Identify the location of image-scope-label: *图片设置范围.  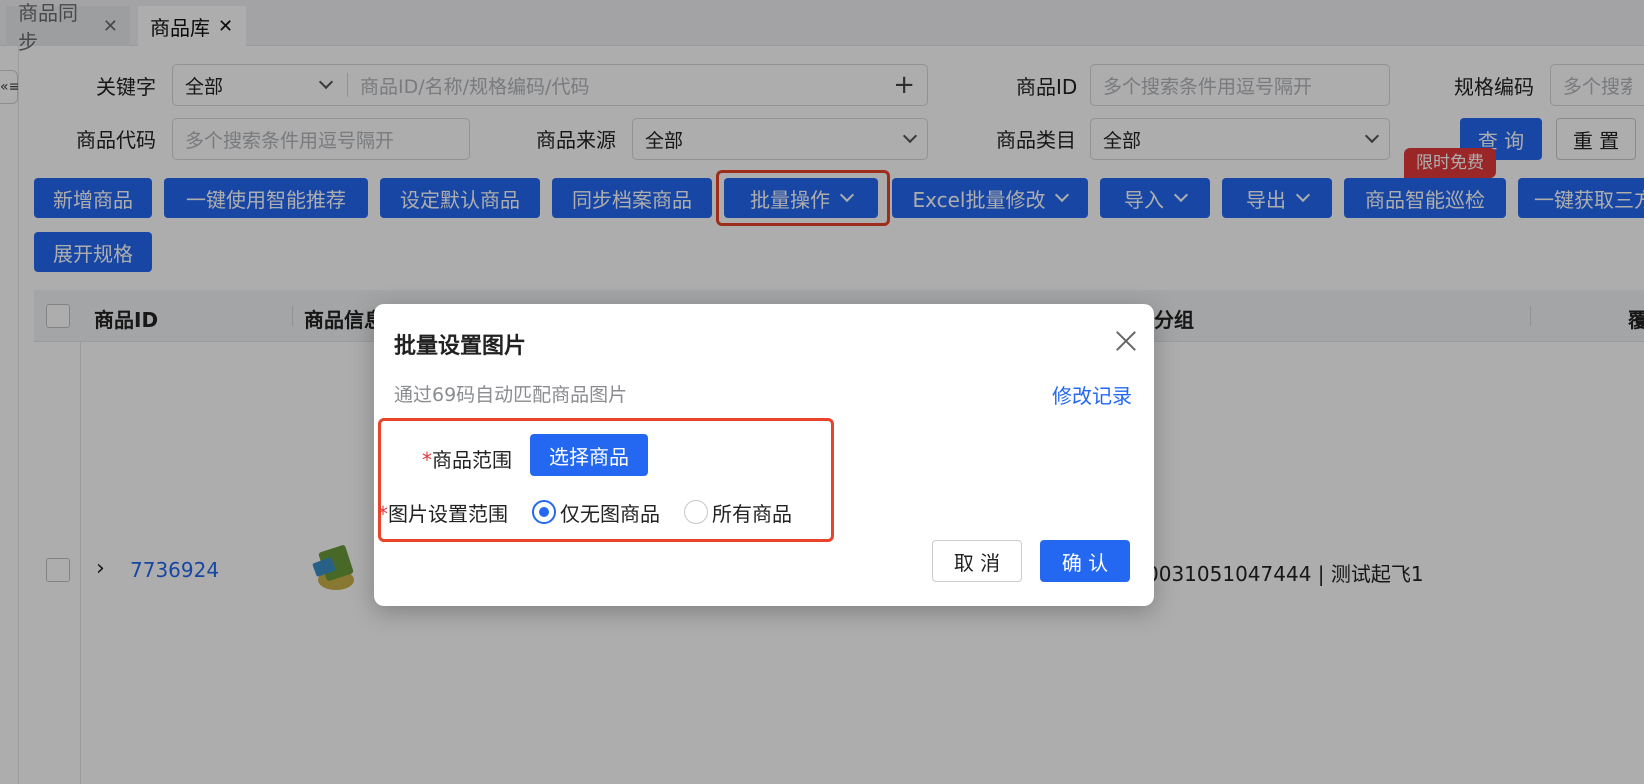
(443, 514).